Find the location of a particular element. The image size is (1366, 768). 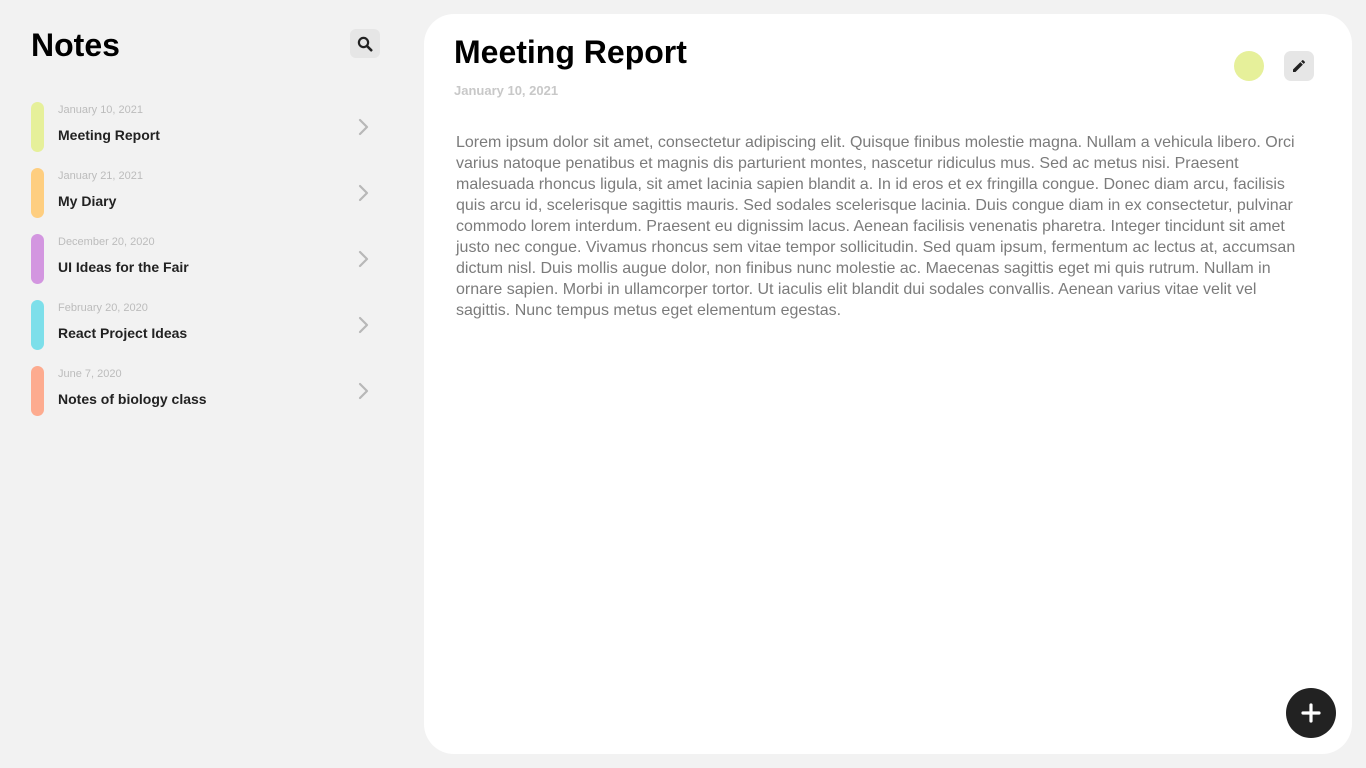

note-item-ui-ideas: December 20, 2020 UI Ideas for the Fair is located at coordinates (206, 259).